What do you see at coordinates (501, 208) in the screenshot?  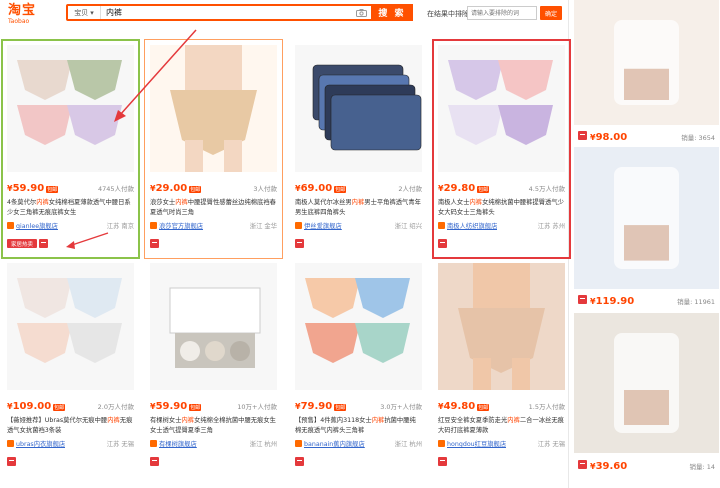 I see `product-title: 南极人女士内裤女纯棉抗菌中腰裤提臀透气少女大码女士三角裤头` at bounding box center [501, 208].